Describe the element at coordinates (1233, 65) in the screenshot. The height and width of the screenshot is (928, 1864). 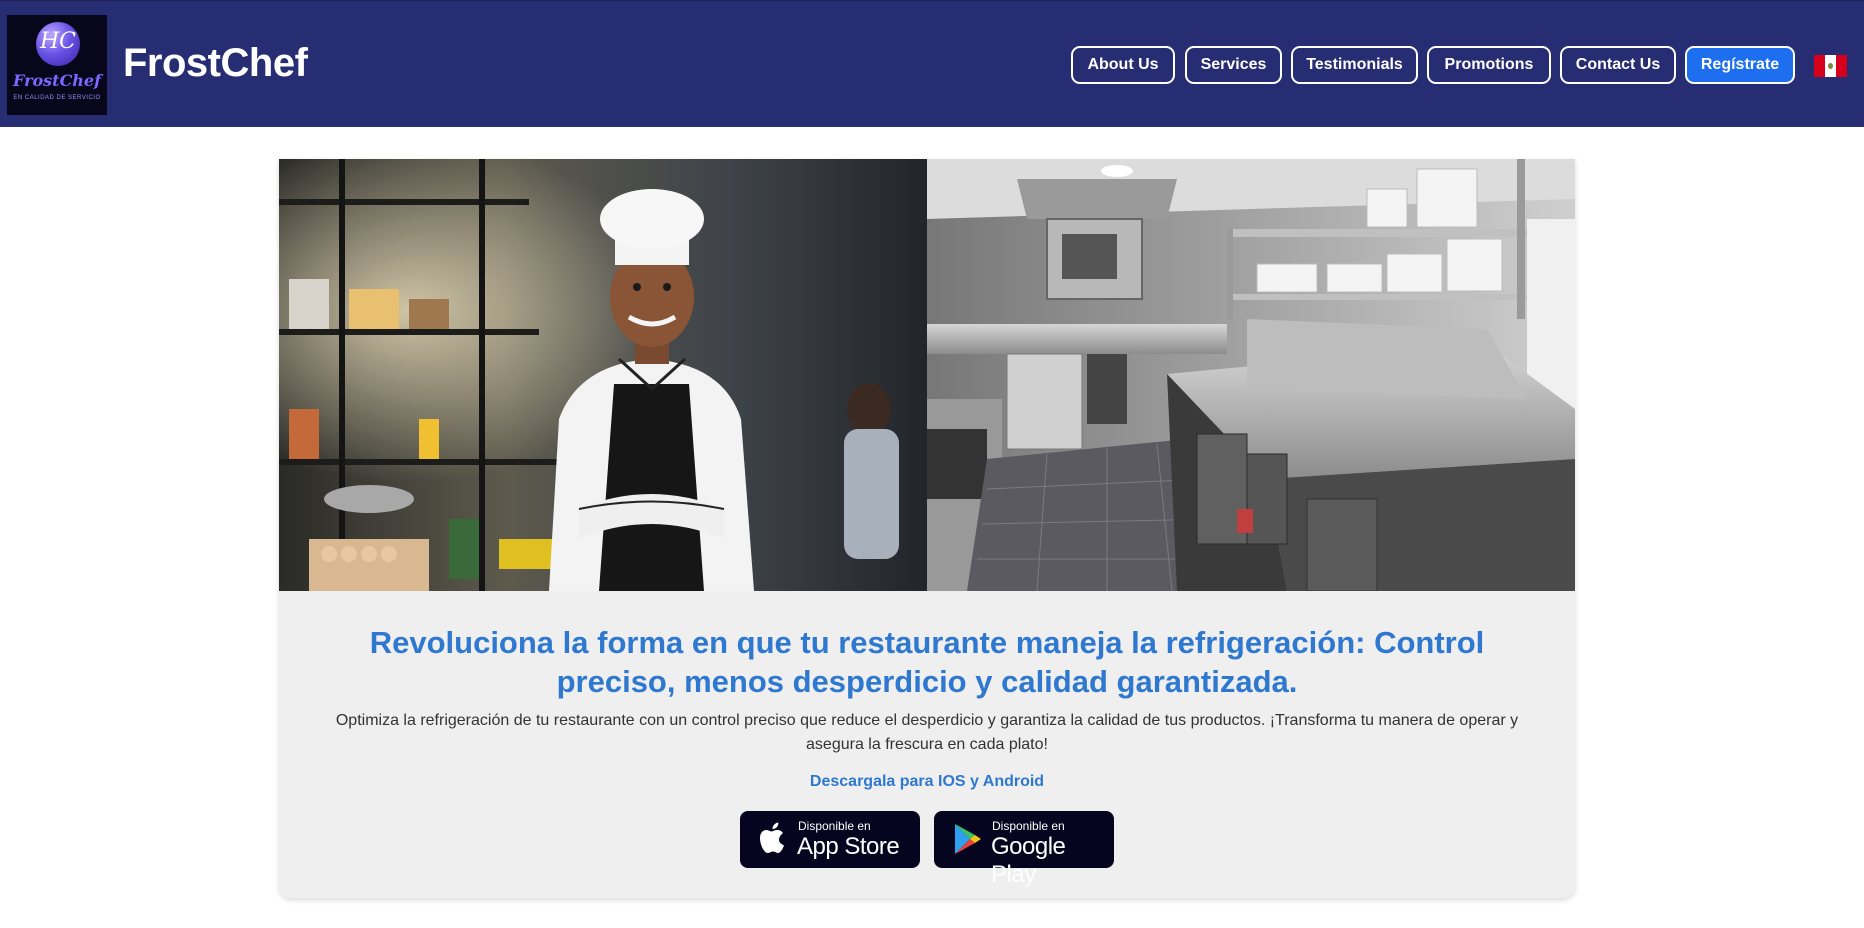
I see `nav-services: Services` at that location.